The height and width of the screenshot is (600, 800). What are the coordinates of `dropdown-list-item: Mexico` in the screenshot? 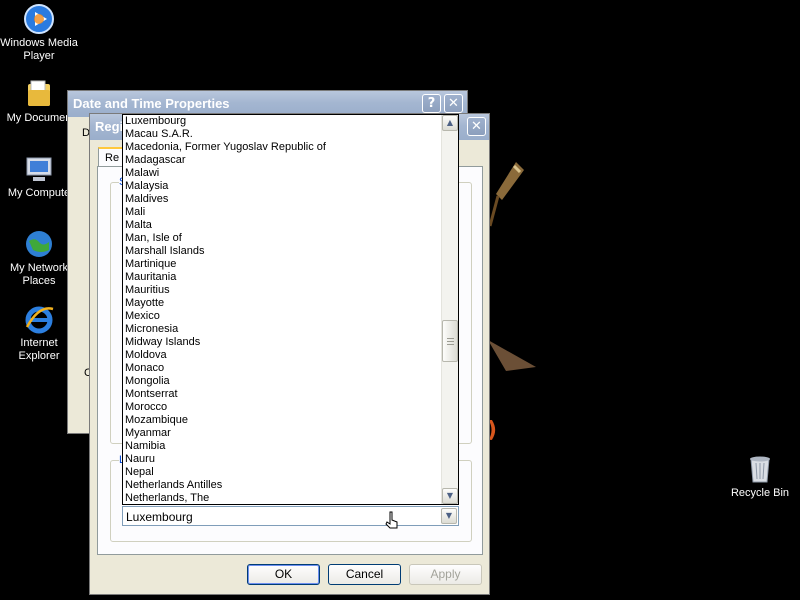 It's located at (282, 316).